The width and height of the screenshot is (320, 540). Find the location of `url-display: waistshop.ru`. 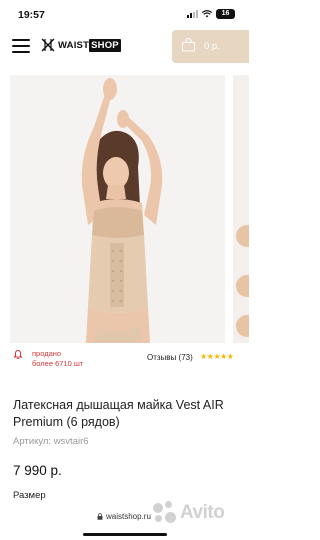

url-display: waistshop.ru is located at coordinates (124, 516).